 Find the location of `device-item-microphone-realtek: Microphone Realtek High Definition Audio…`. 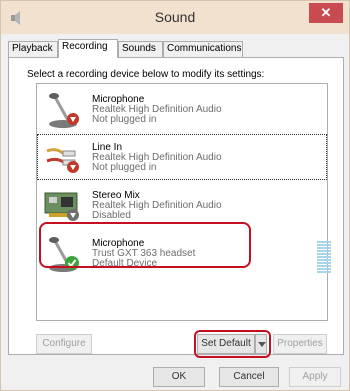

device-item-microphone-realtek: Microphone Realtek High Definition Audio… is located at coordinates (182, 109).